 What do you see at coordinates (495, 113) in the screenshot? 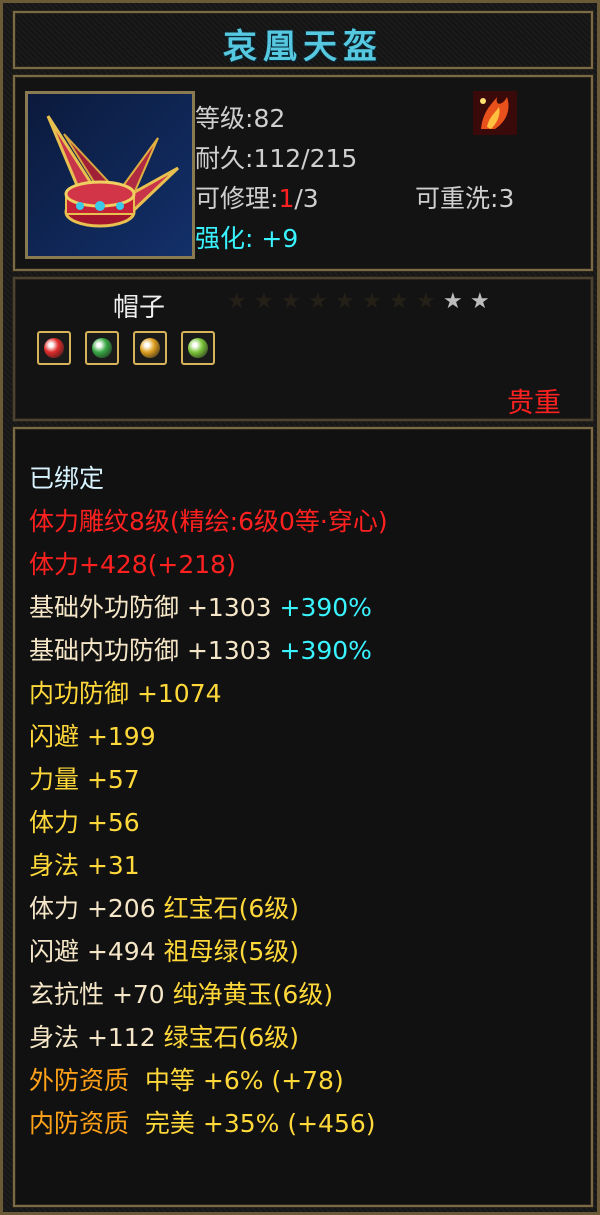
I see `fire-phoenix-icon` at bounding box center [495, 113].